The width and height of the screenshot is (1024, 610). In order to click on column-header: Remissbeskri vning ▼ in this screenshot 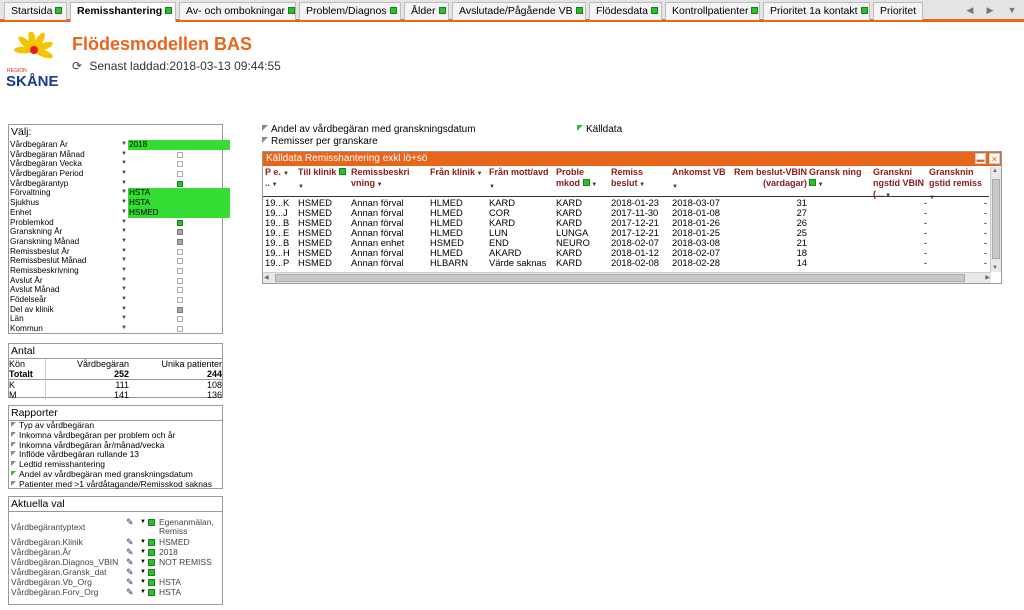, I will do `click(390, 179)`.